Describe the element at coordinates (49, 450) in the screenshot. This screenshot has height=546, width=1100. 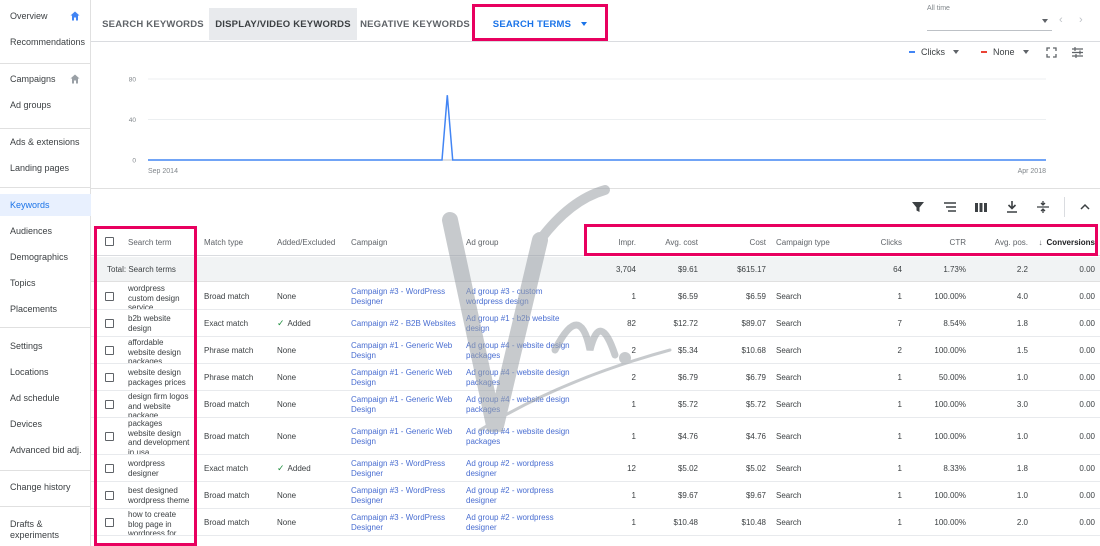
I see `sidebar-item-advanced-bid-adj: Advanced bid adj.` at that location.